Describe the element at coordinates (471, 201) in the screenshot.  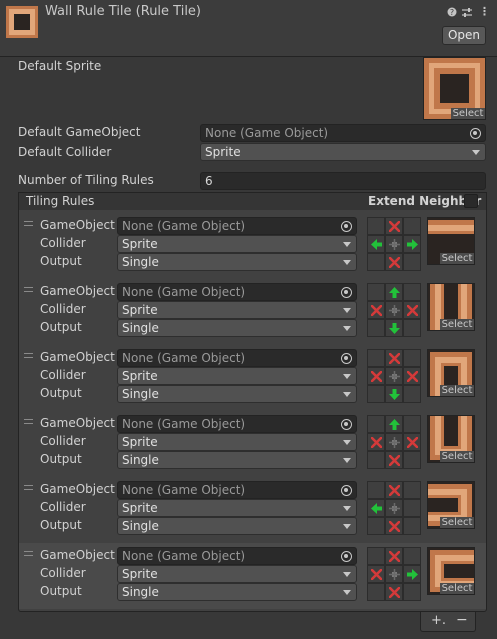
I see `extend-neighbor-checkbox` at that location.